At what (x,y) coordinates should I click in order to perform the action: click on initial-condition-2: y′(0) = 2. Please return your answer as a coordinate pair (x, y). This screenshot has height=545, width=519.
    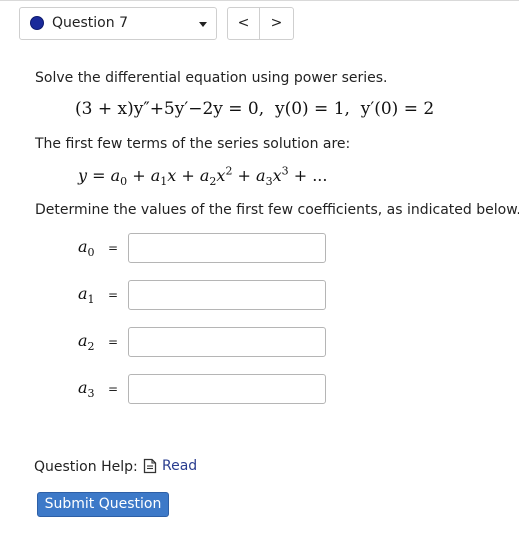
    Looking at the image, I should click on (397, 109).